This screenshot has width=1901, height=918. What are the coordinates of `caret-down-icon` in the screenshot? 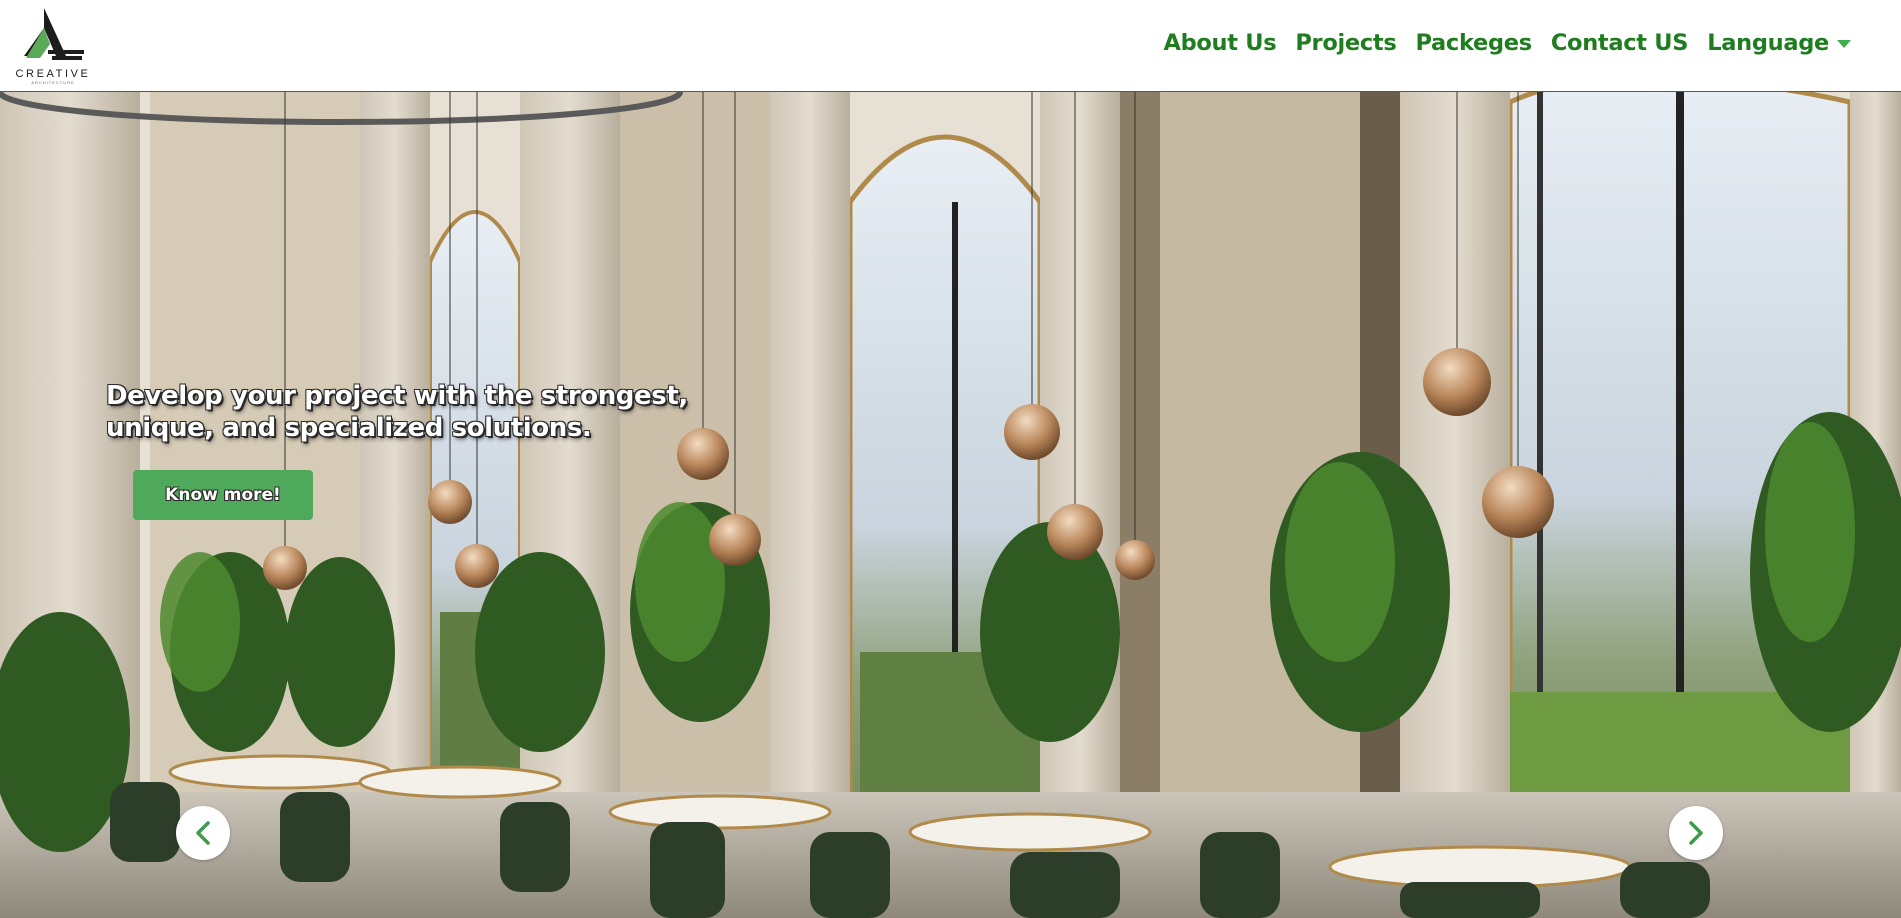 It's located at (1844, 44).